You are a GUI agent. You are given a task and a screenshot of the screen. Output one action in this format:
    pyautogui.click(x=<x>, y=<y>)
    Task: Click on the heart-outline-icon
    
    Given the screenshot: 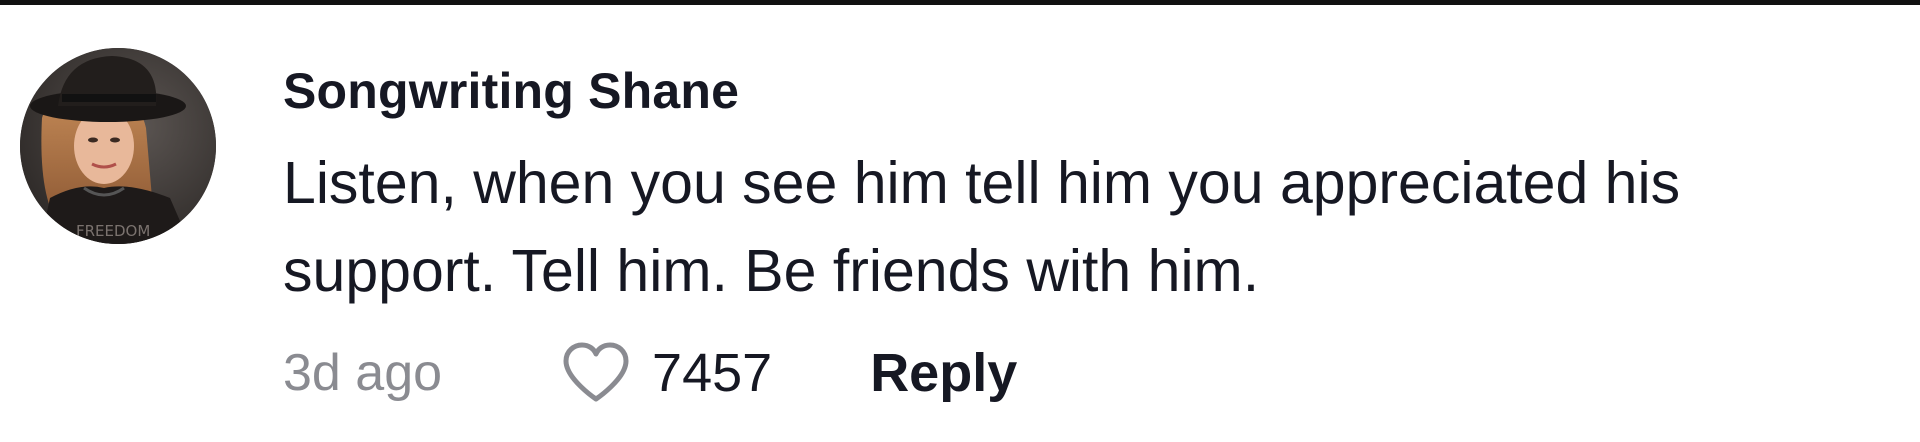 What is the action you would take?
    pyautogui.click(x=596, y=373)
    